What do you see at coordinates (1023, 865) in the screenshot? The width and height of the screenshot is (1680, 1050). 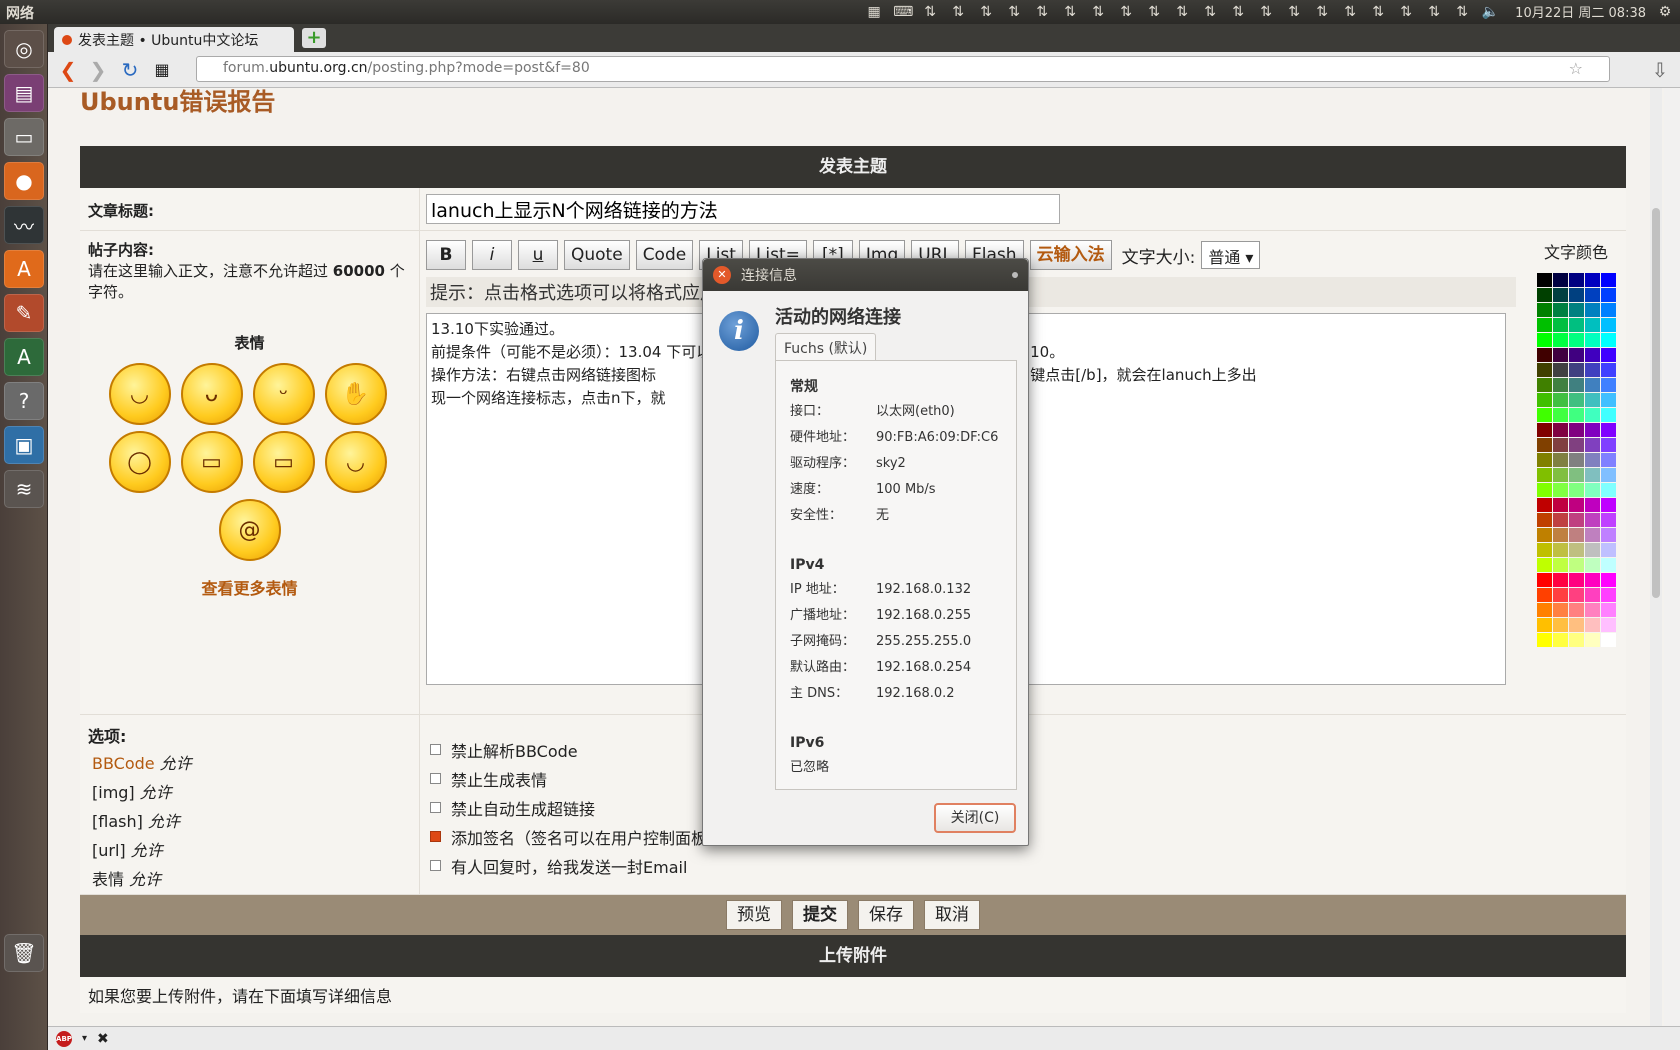 I see `option-notify-email: 有人回复时，给我发送一封Email` at bounding box center [1023, 865].